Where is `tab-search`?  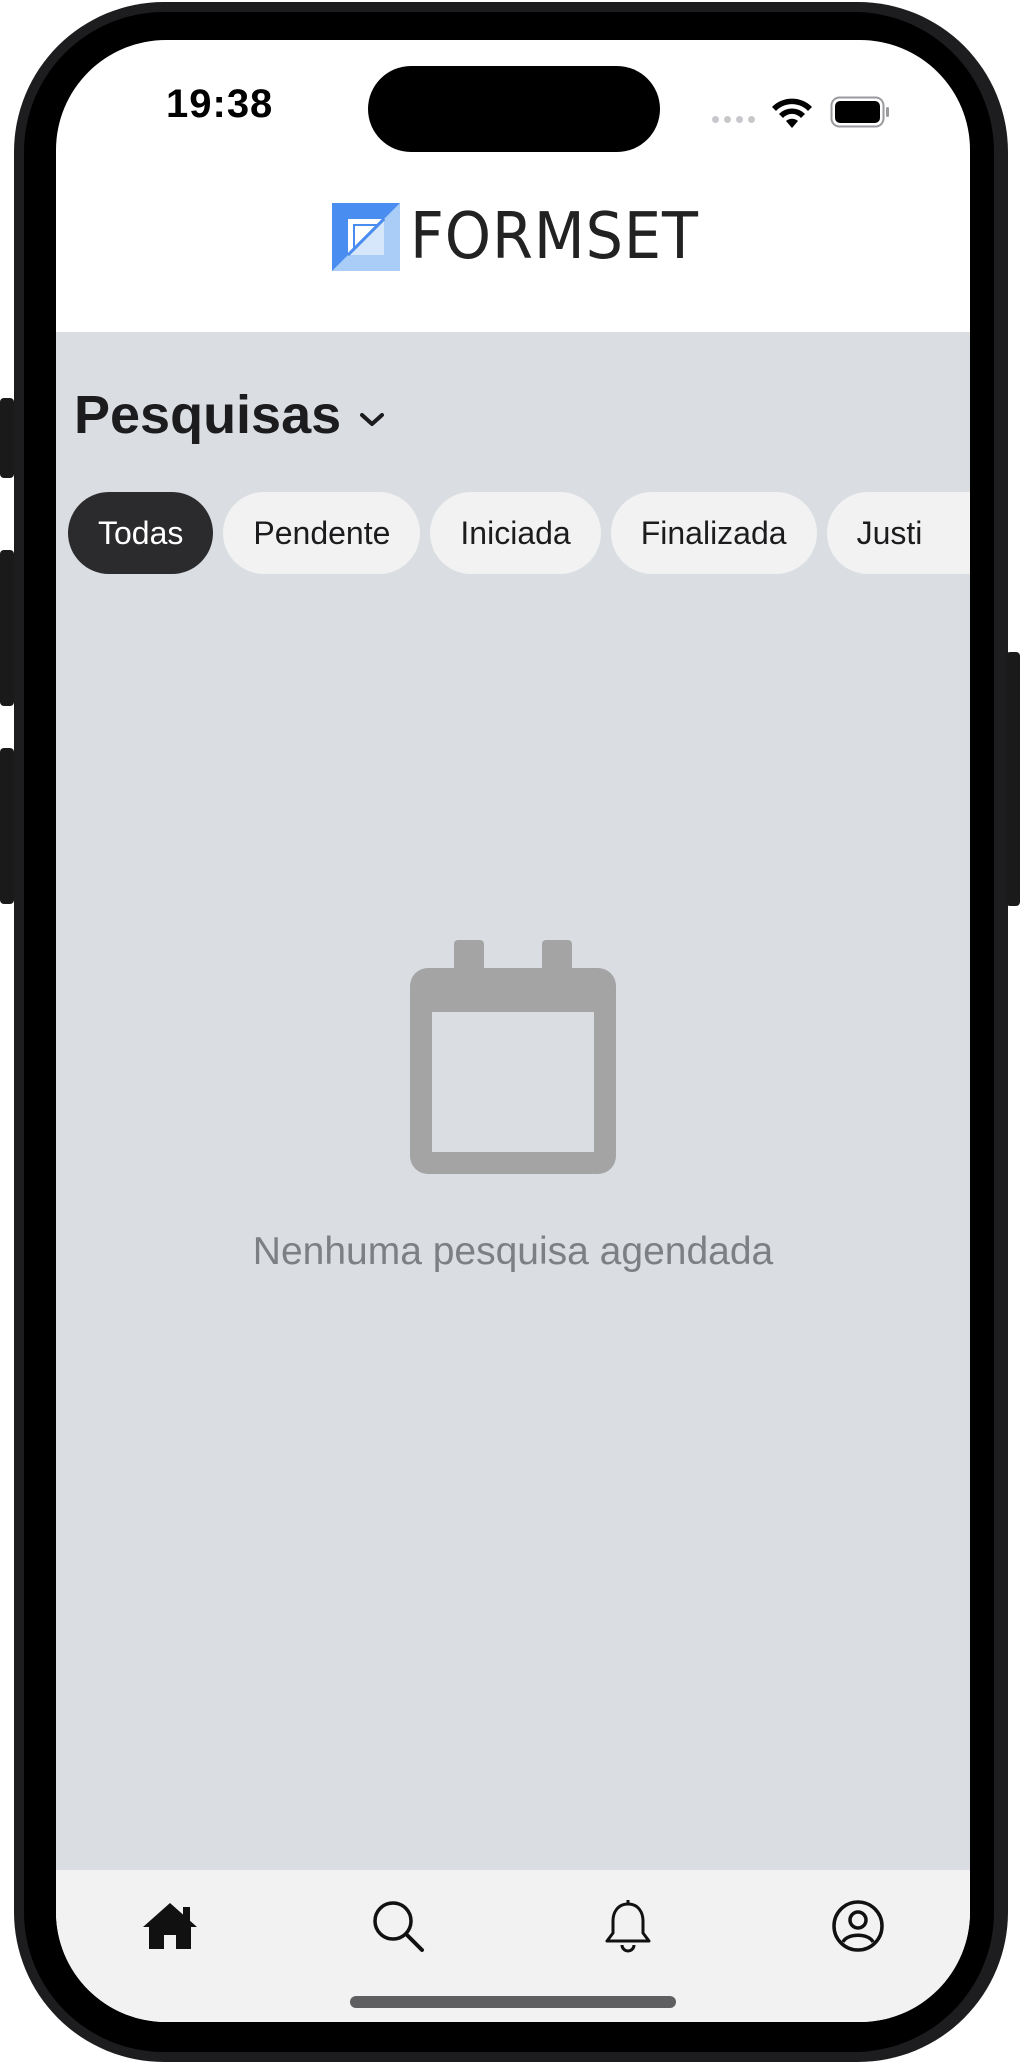 tab-search is located at coordinates (398, 1926).